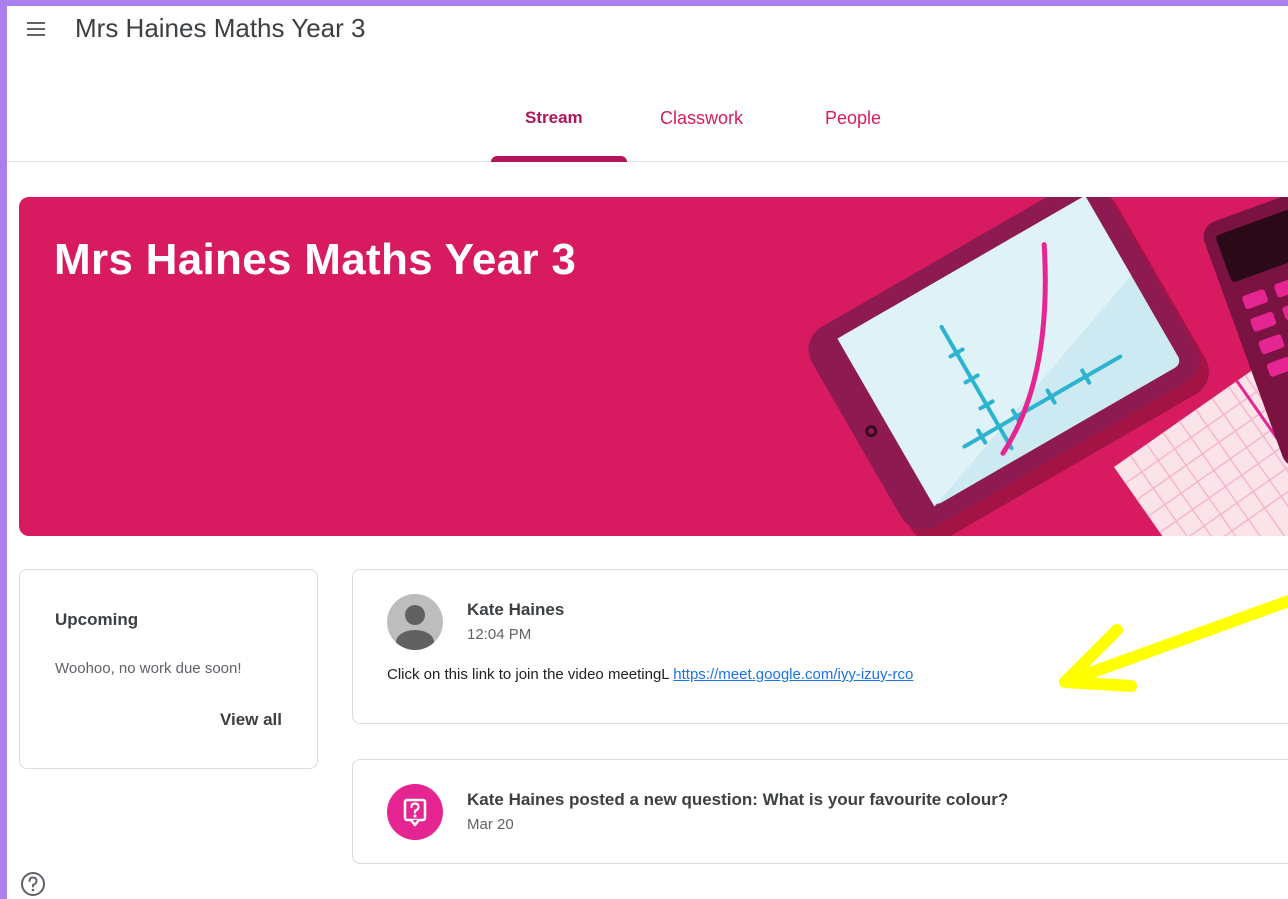 This screenshot has height=899, width=1288. I want to click on tab-classwork: Classwork, so click(701, 118).